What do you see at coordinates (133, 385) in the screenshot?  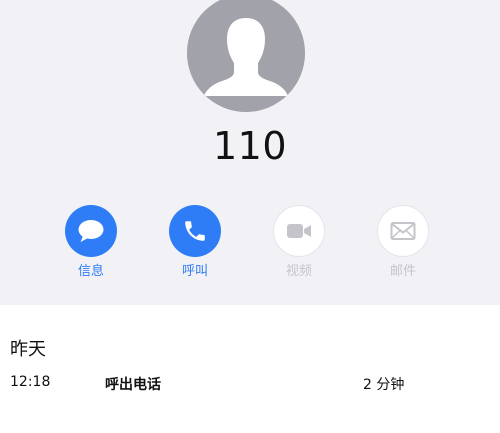 I see `call-type: 呼出电话` at bounding box center [133, 385].